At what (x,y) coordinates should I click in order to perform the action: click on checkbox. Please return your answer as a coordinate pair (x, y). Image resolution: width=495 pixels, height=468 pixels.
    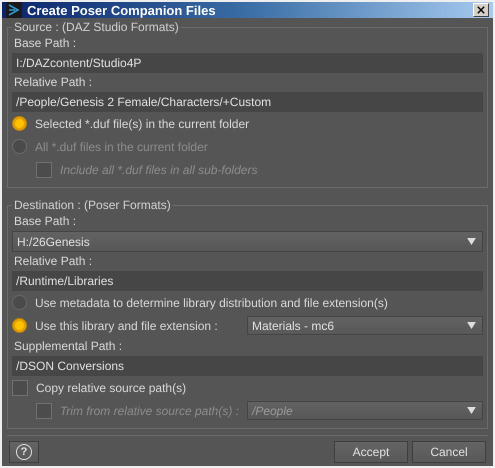
    Looking at the image, I should click on (20, 388).